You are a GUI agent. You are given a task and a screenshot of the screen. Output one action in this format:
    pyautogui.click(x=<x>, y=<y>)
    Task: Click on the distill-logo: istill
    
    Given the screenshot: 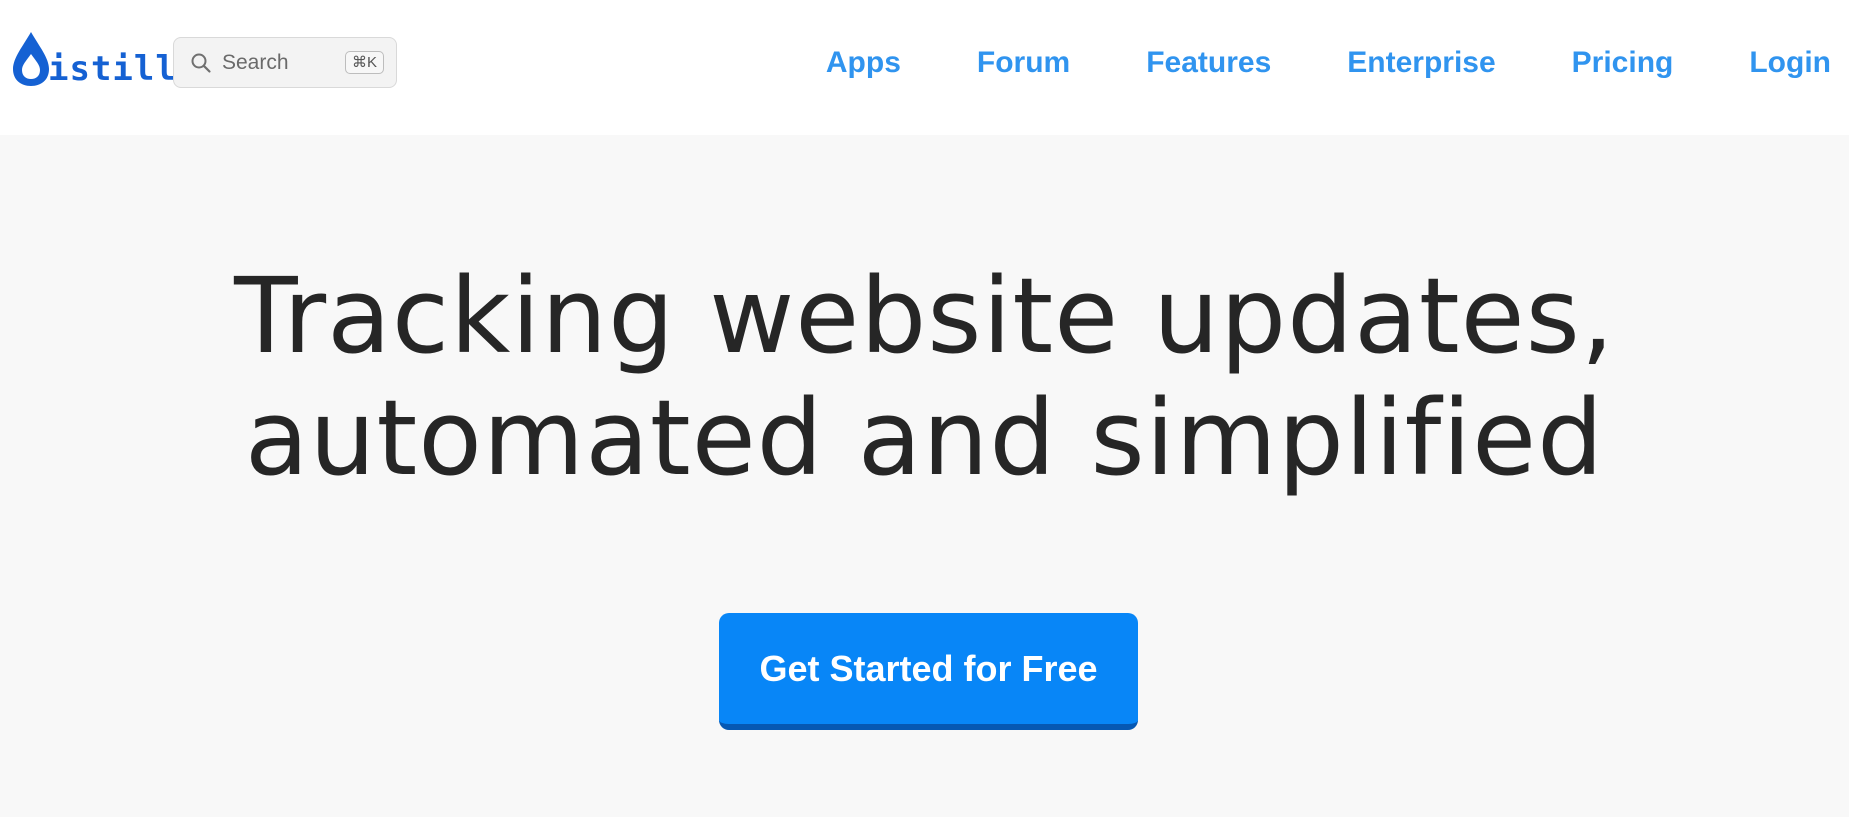 What is the action you would take?
    pyautogui.click(x=93, y=58)
    